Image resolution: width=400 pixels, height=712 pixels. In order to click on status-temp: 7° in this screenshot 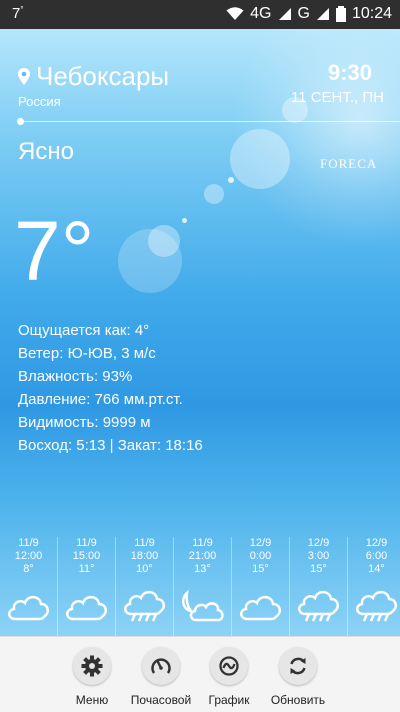, I will do `click(18, 13)`.